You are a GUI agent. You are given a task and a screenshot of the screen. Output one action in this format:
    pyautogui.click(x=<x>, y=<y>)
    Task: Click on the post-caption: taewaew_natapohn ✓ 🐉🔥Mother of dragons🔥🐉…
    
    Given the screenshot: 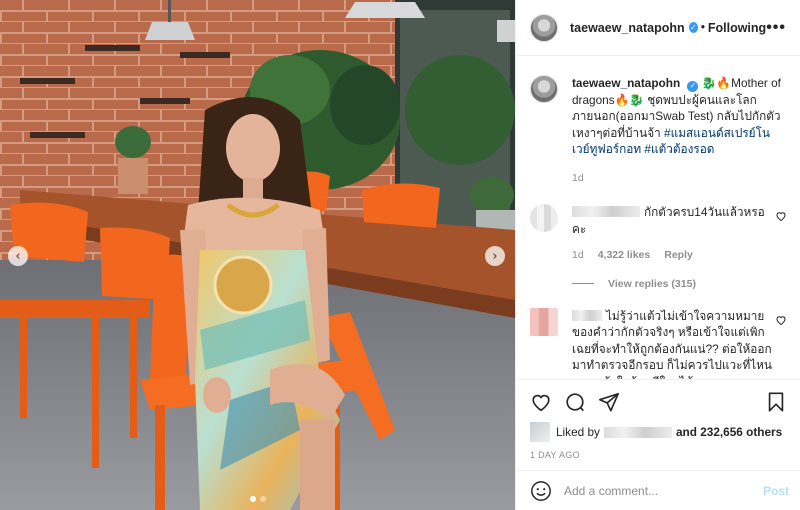 What is the action you would take?
    pyautogui.click(x=658, y=121)
    